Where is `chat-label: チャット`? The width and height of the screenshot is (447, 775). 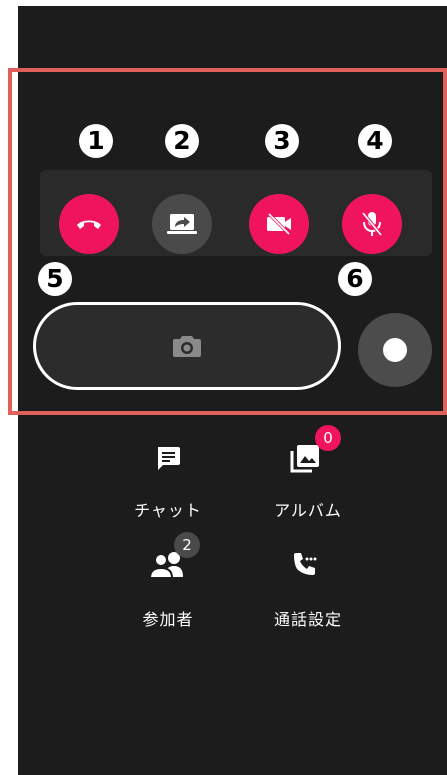 chat-label: チャット is located at coordinates (168, 510).